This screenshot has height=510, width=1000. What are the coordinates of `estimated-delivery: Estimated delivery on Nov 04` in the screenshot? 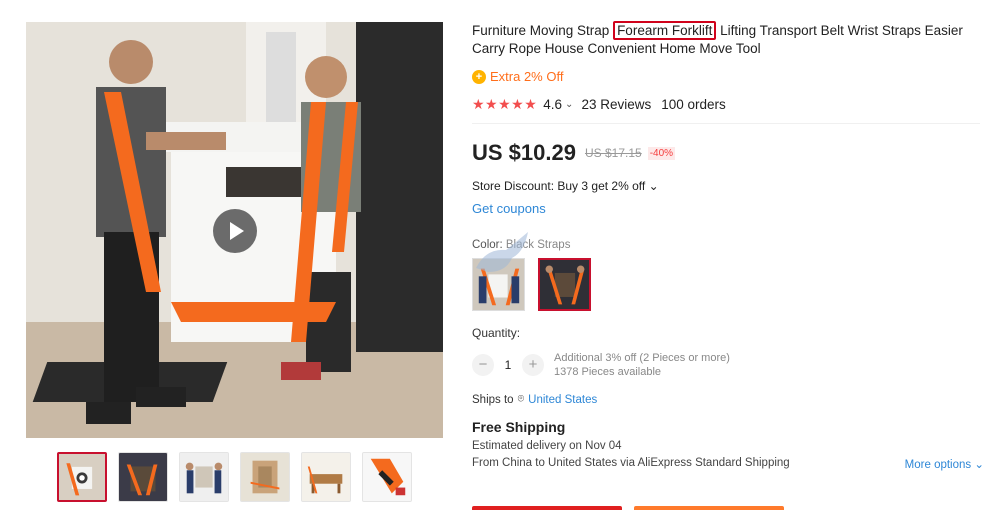 It's located at (547, 446).